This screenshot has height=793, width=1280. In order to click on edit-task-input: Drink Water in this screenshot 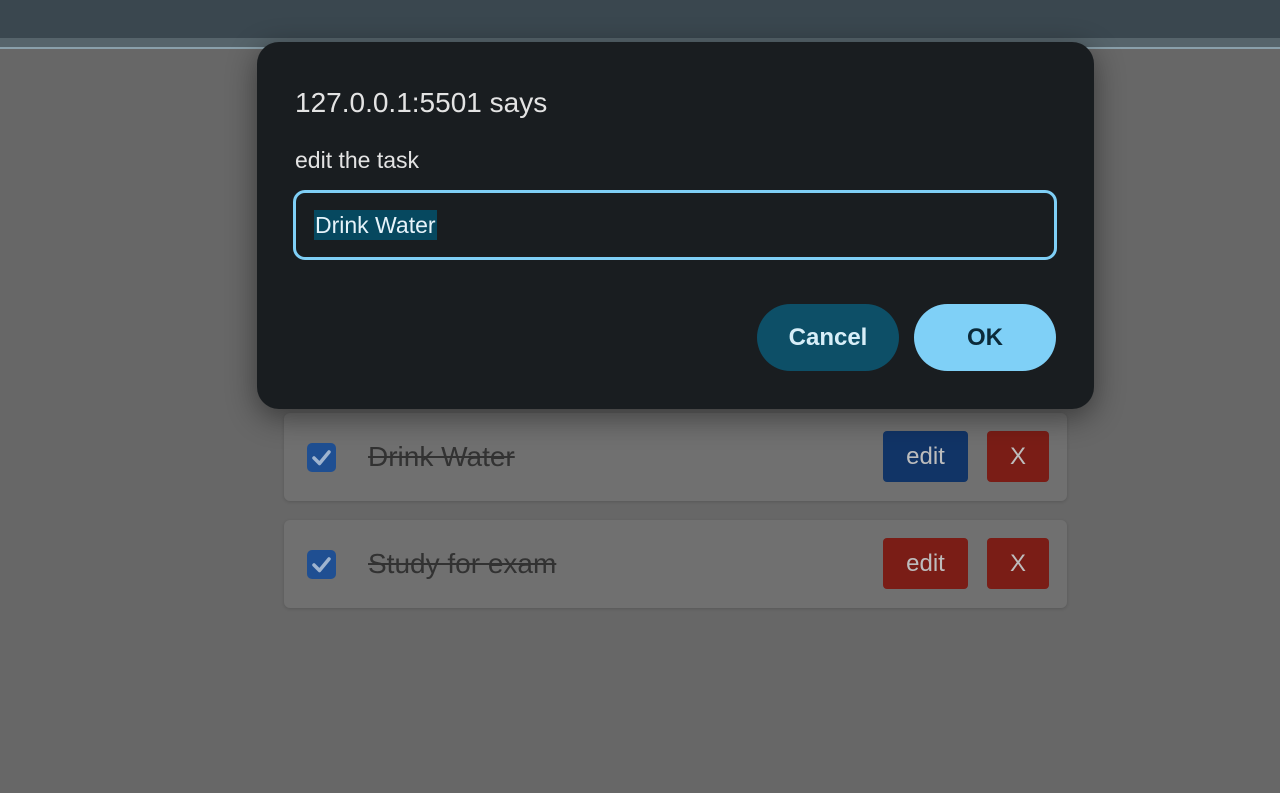, I will do `click(675, 225)`.